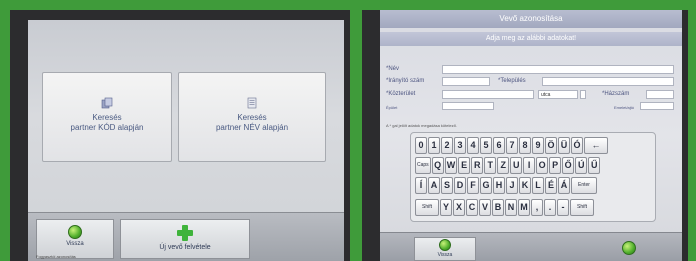 The height and width of the screenshot is (261, 696). I want to click on card-name-label: Keresés, so click(252, 117).